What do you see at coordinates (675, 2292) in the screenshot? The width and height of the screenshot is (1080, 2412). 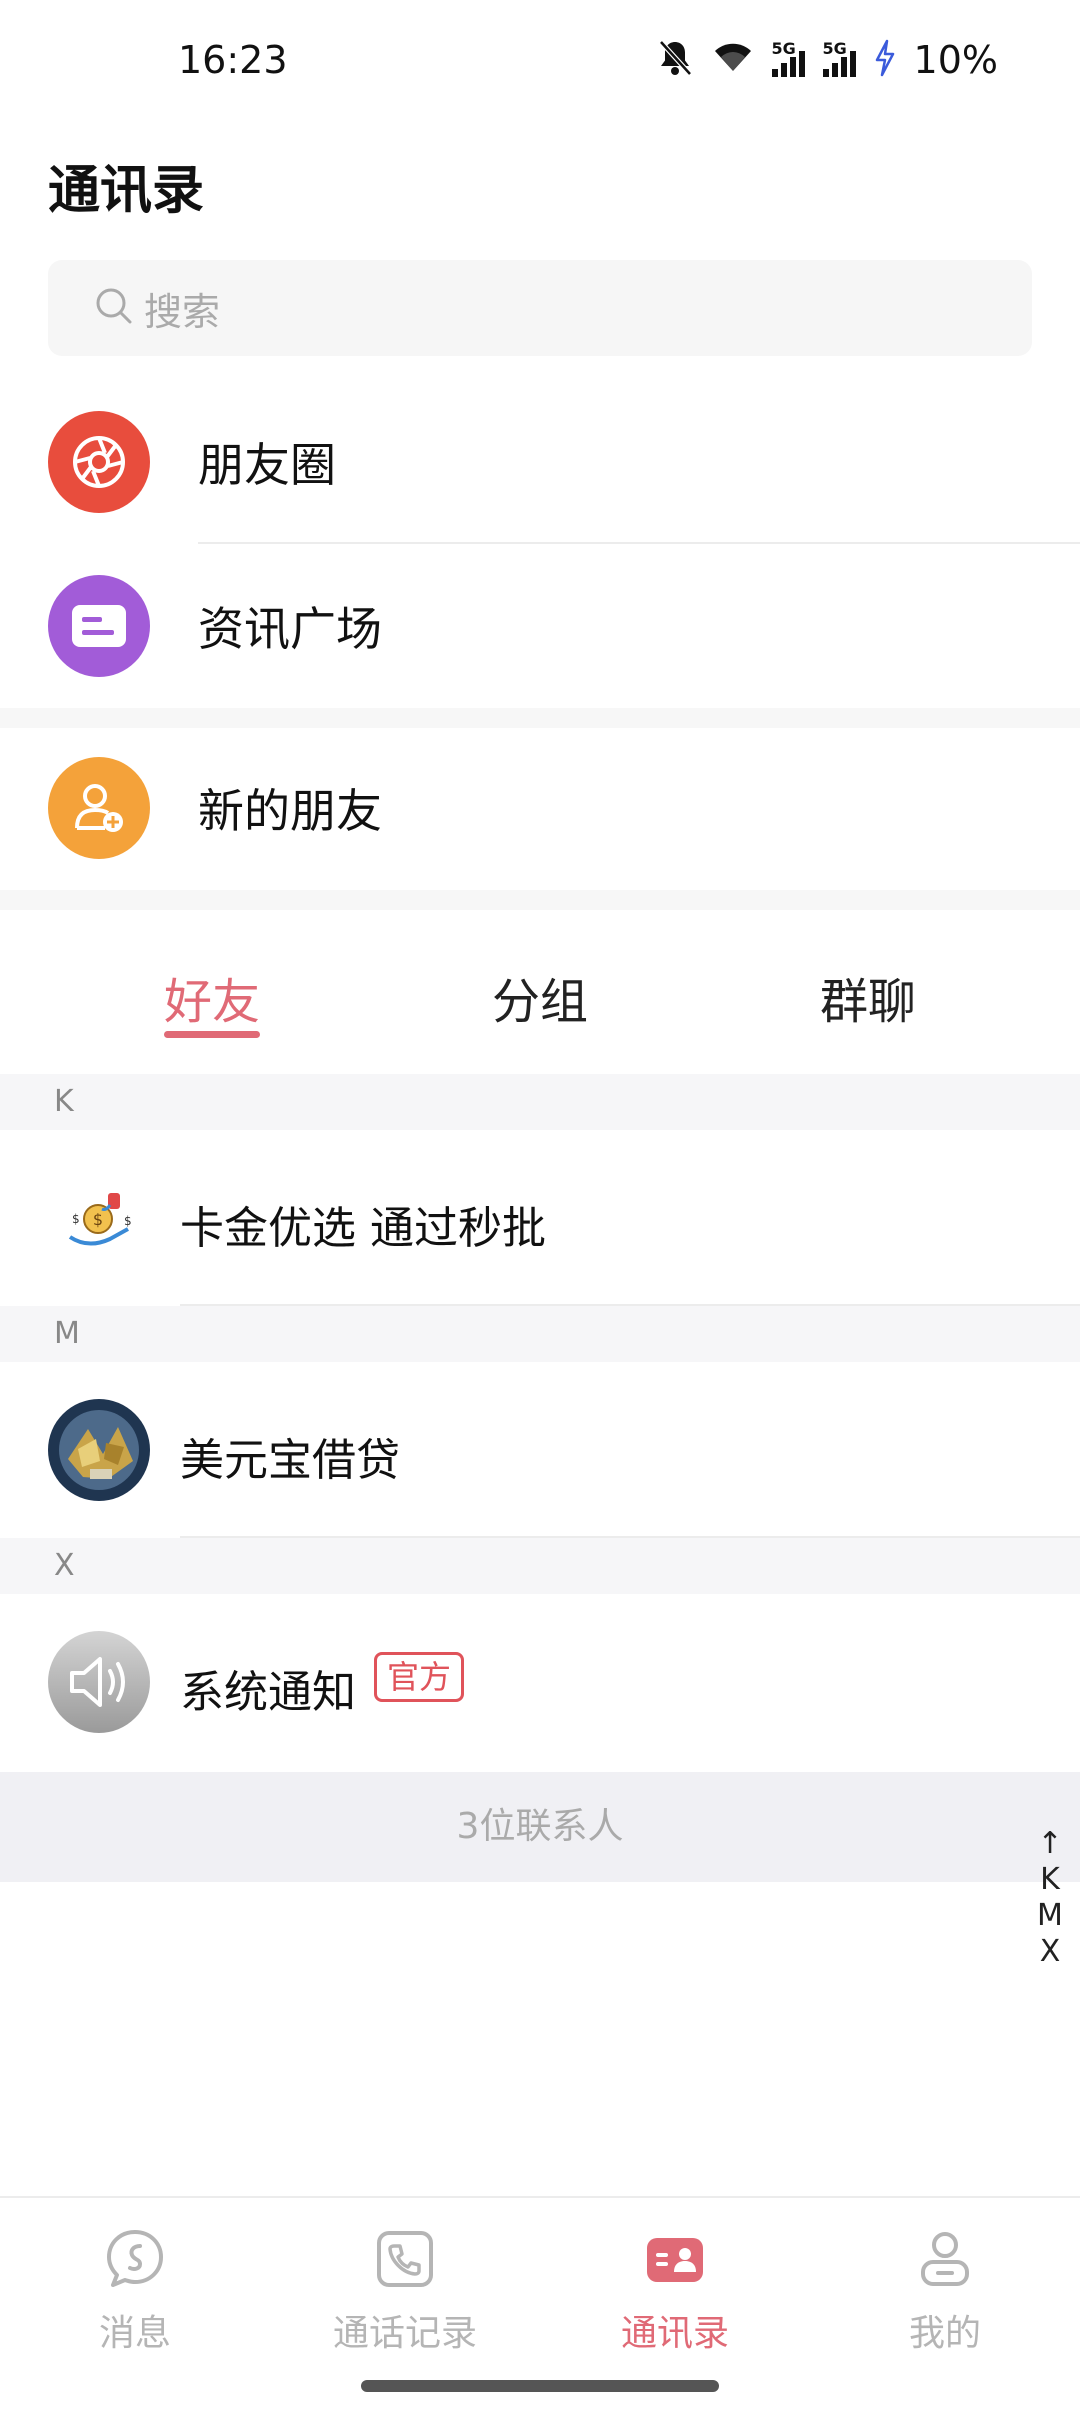 I see `nav-contacts: 通讯录` at bounding box center [675, 2292].